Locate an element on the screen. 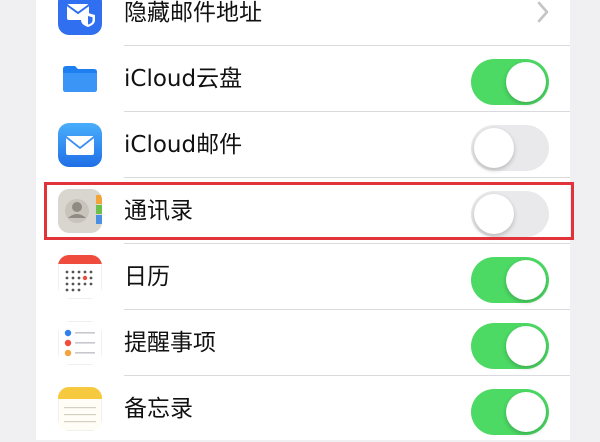 This screenshot has width=600, height=442. hide-my-email-label: 隐藏邮件地址 is located at coordinates (193, 13).